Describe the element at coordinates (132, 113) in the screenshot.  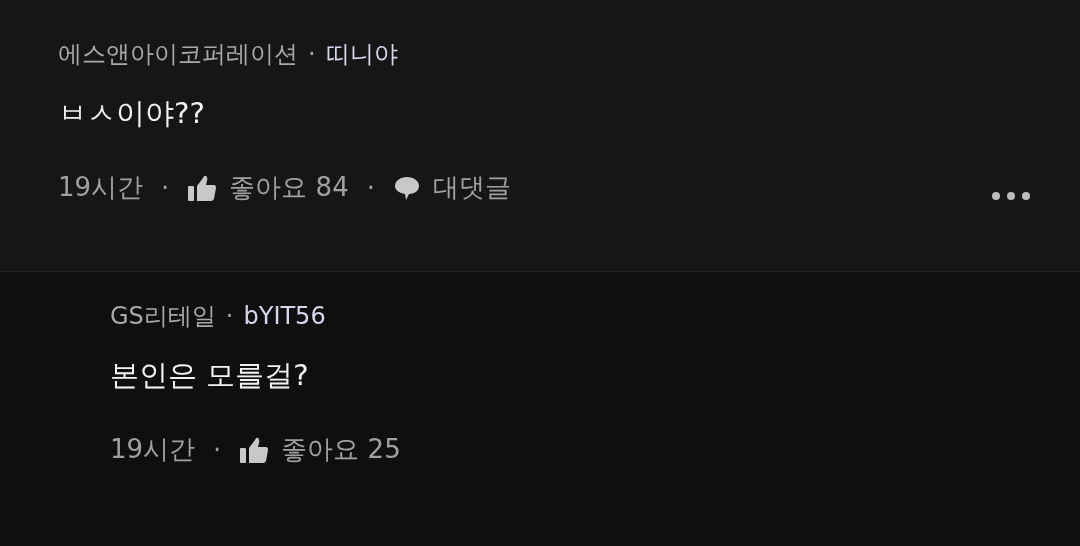
I see `comment-text: ㅂㅅ이야??` at that location.